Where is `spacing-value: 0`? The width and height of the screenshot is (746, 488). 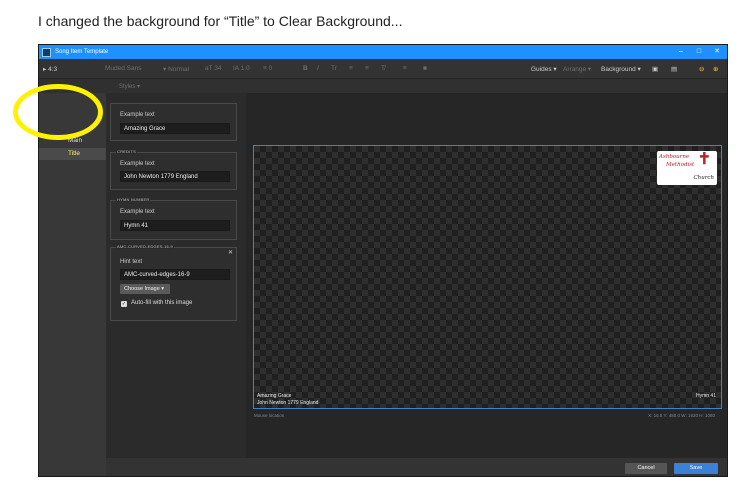 spacing-value: 0 is located at coordinates (270, 68).